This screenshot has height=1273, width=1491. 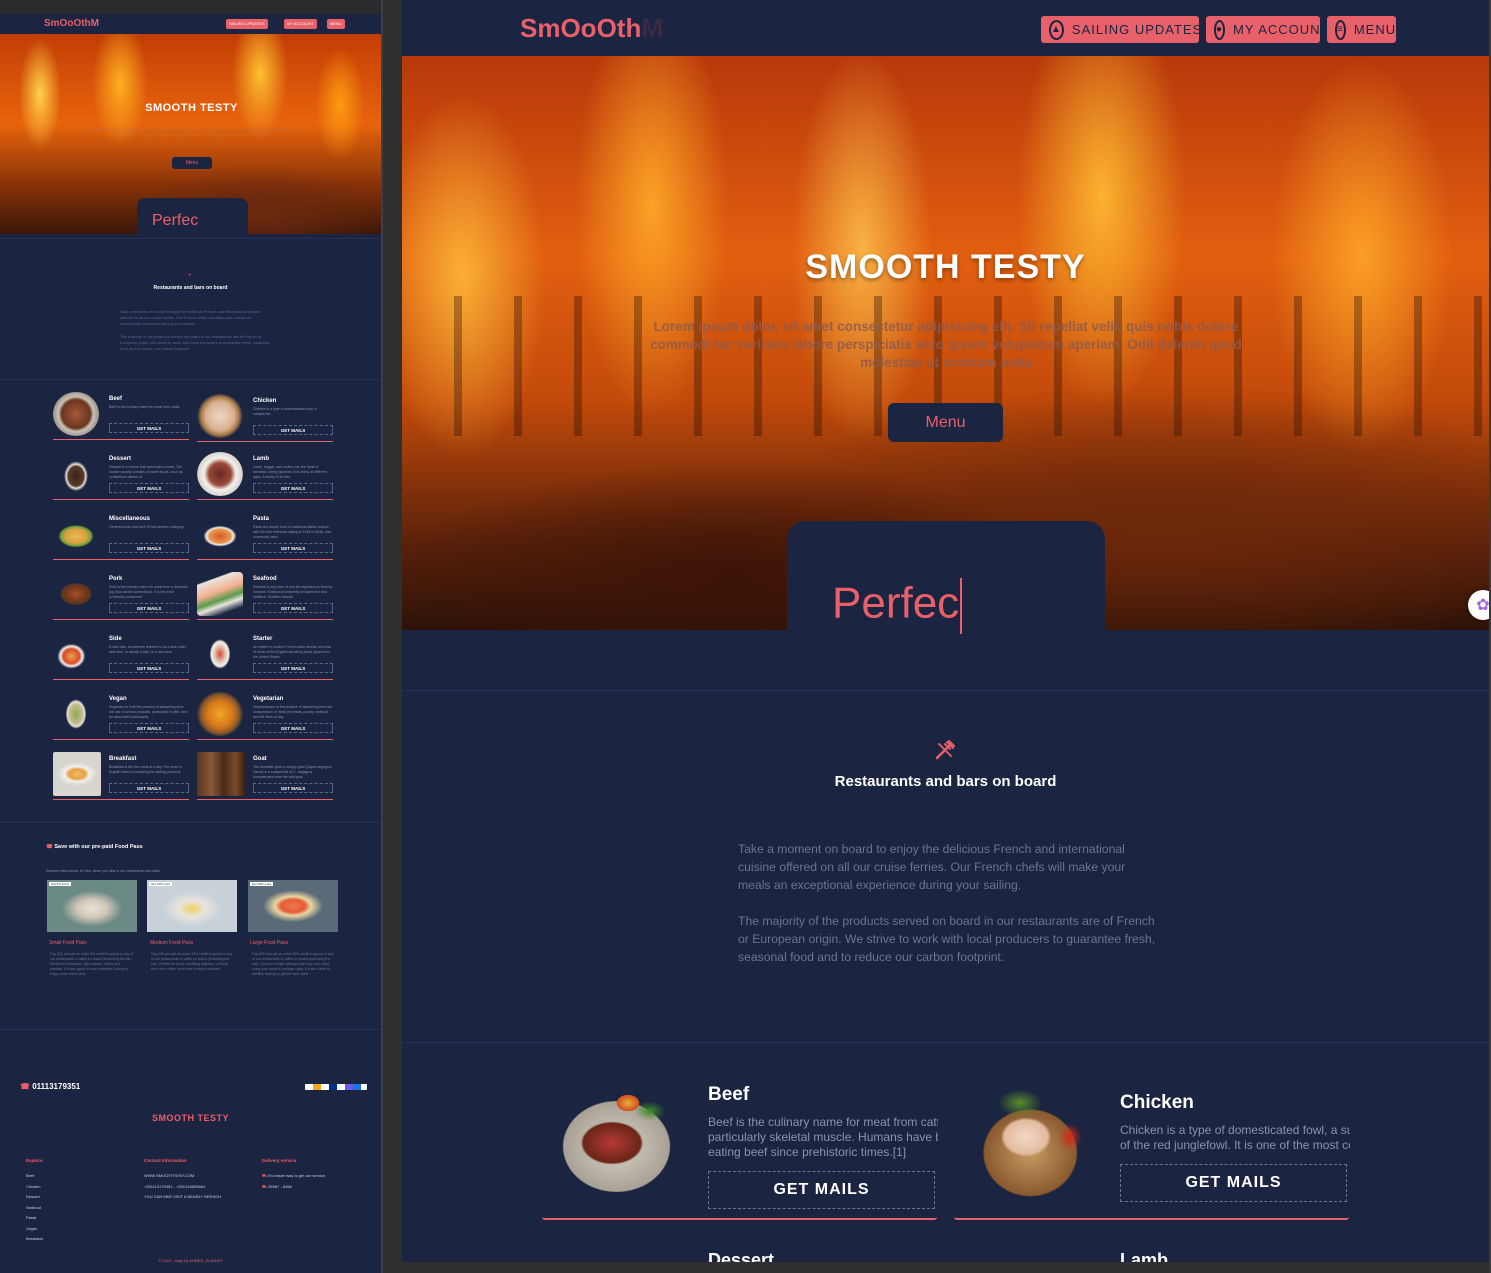 I want to click on mini-card-title: Goat, so click(x=260, y=759).